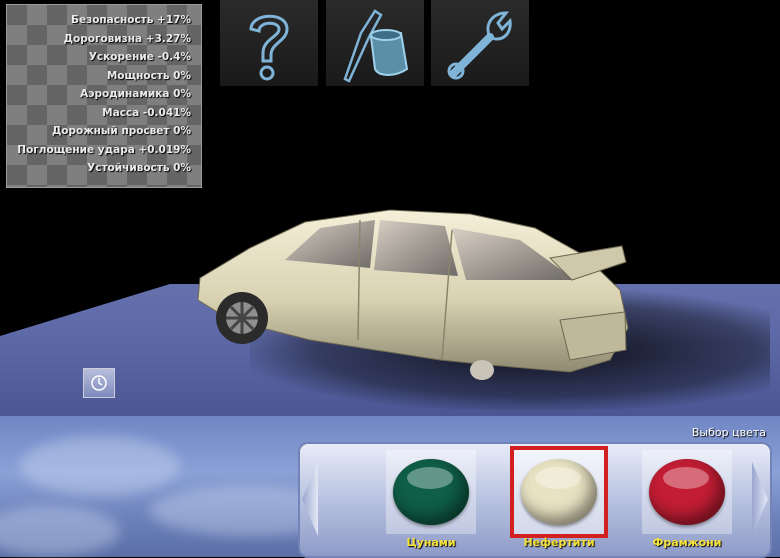 This screenshot has width=780, height=558. Describe the element at coordinates (728, 432) in the screenshot. I see `color-picker-label: Выбор цвета` at that location.